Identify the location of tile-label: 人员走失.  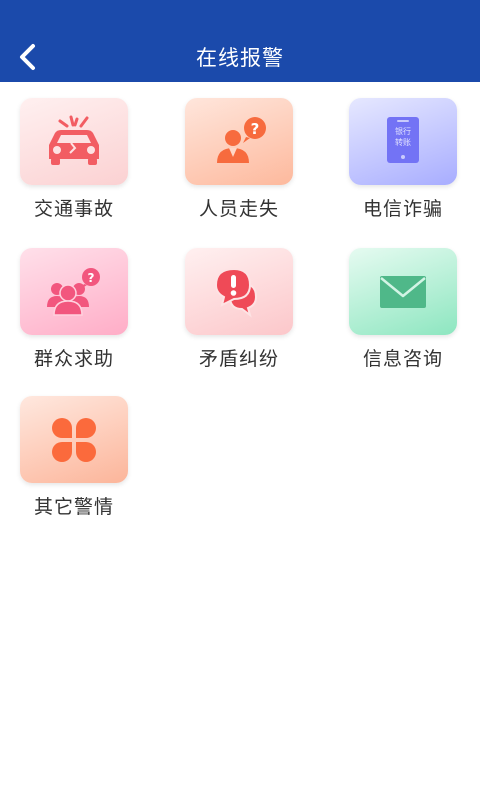
(238, 209).